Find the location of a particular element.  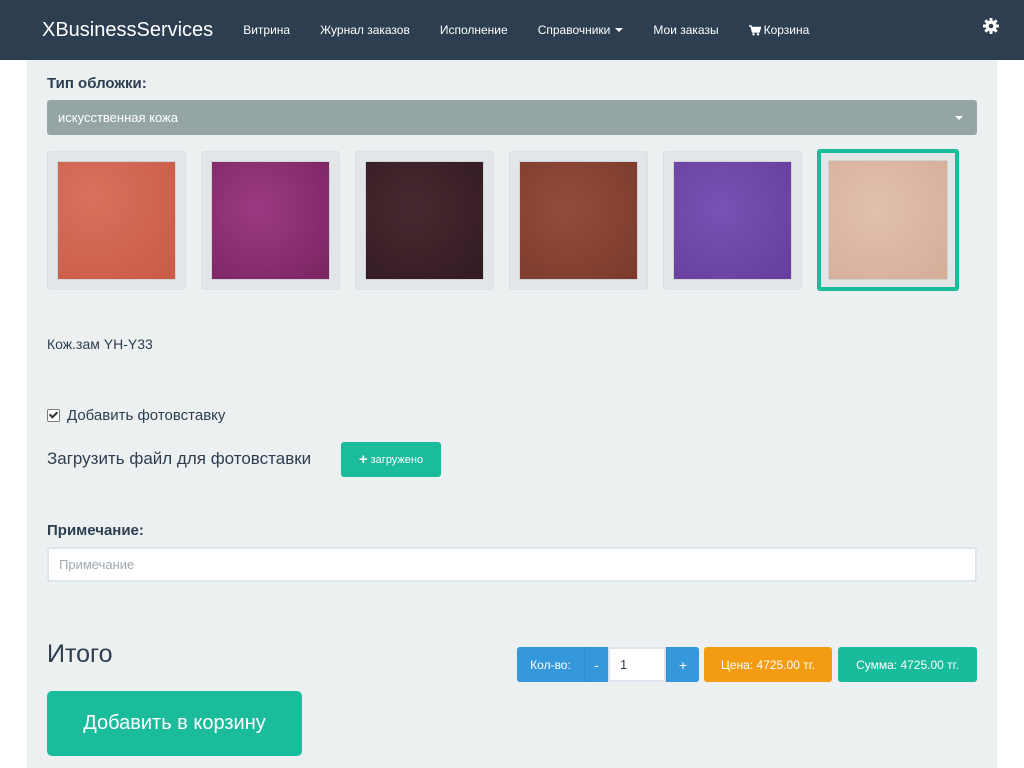

nav-item-cart: Корзина is located at coordinates (779, 30).